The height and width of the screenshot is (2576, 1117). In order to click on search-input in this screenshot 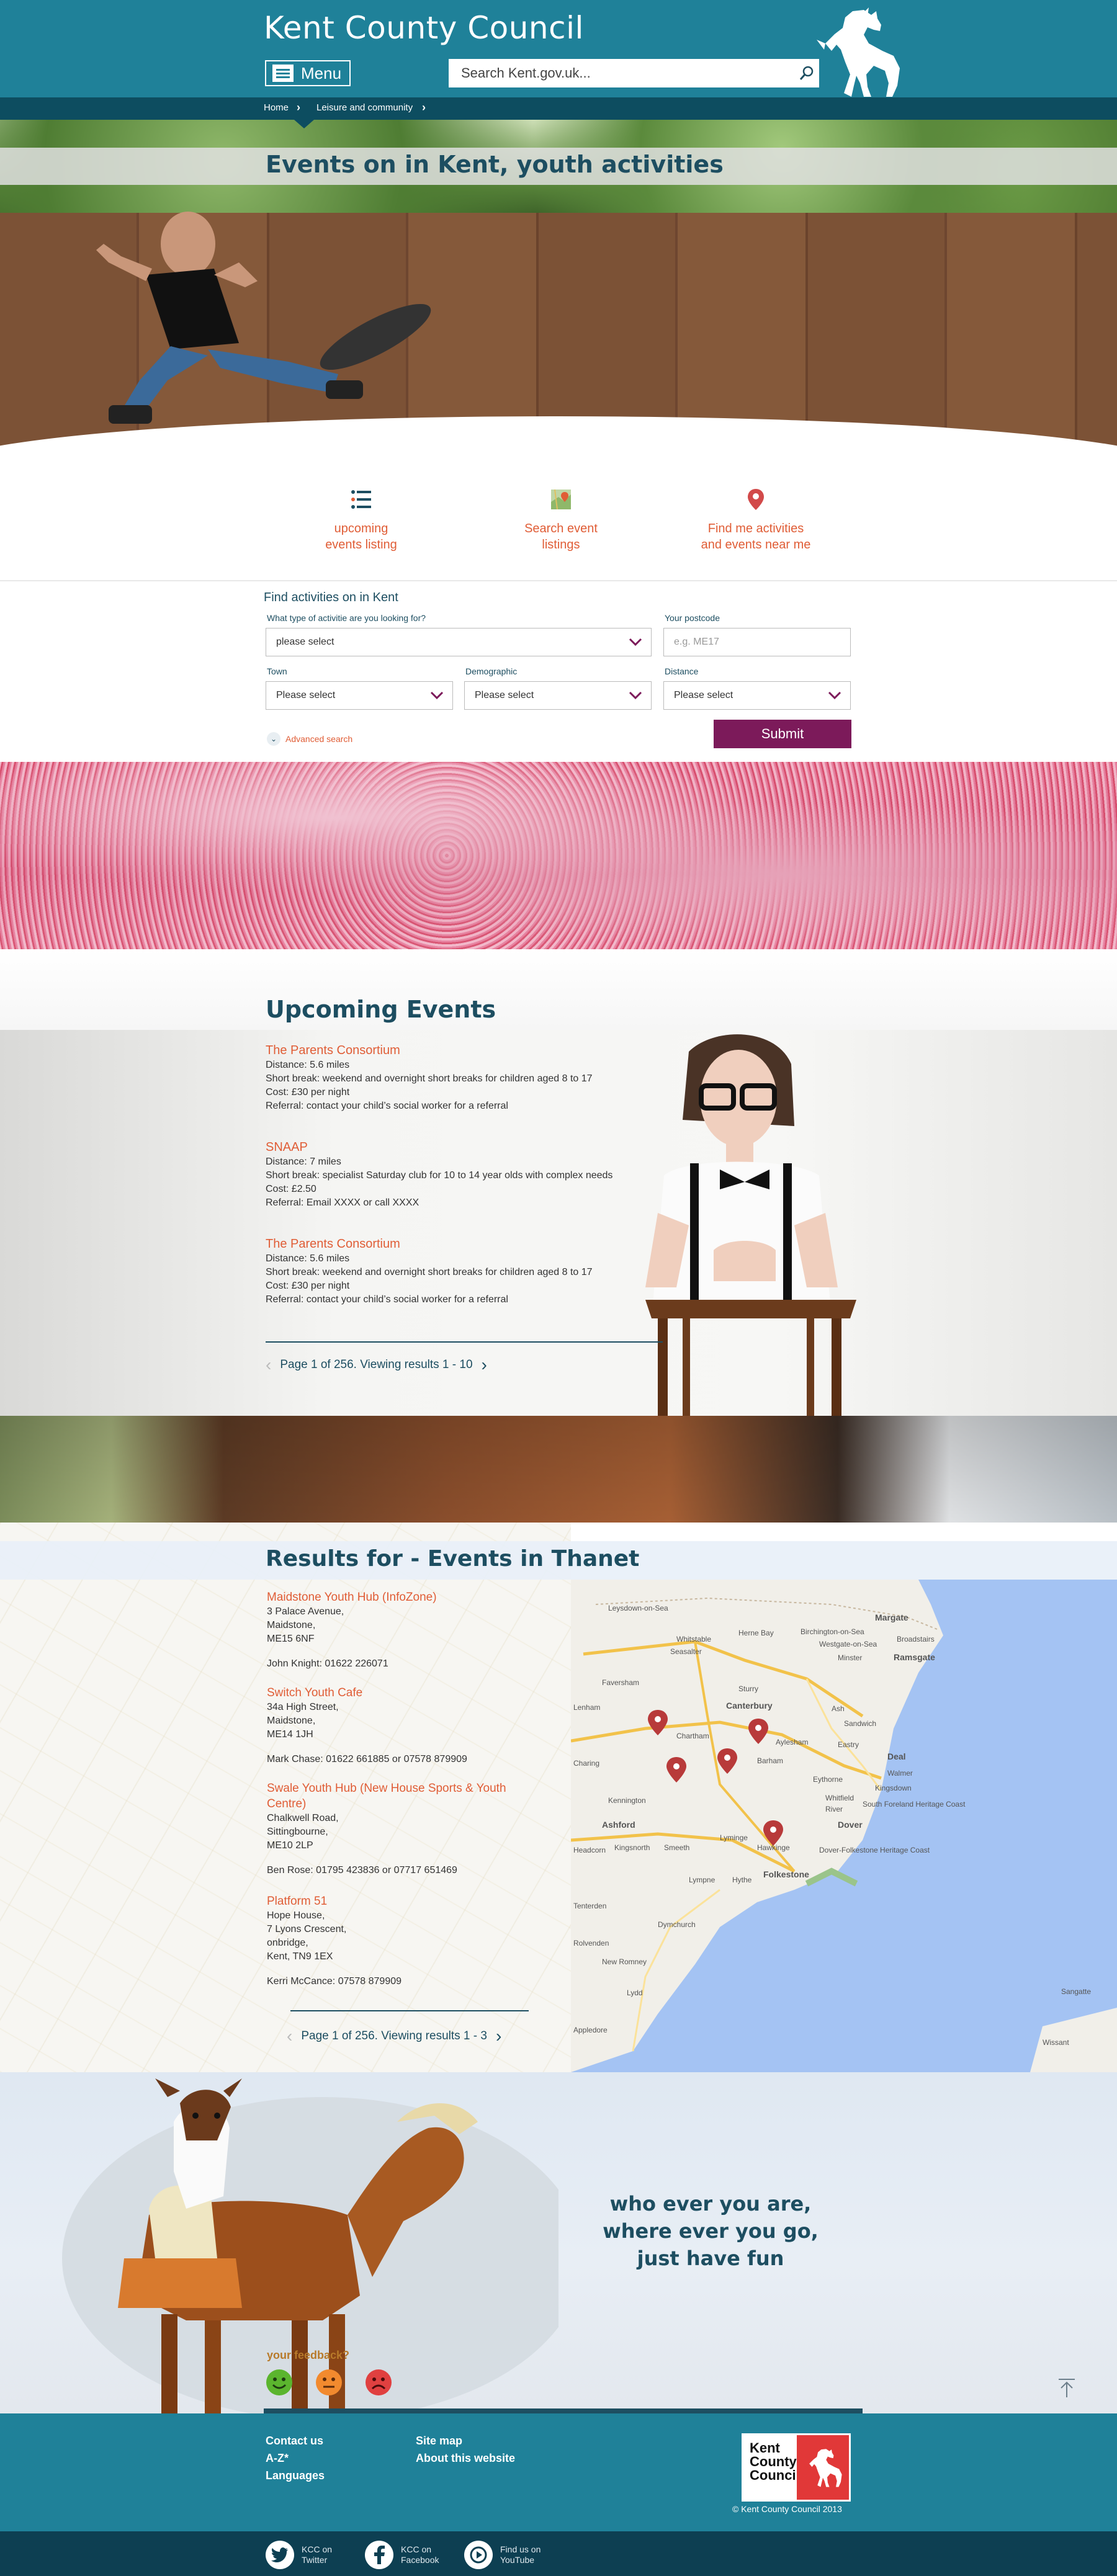, I will do `click(627, 73)`.